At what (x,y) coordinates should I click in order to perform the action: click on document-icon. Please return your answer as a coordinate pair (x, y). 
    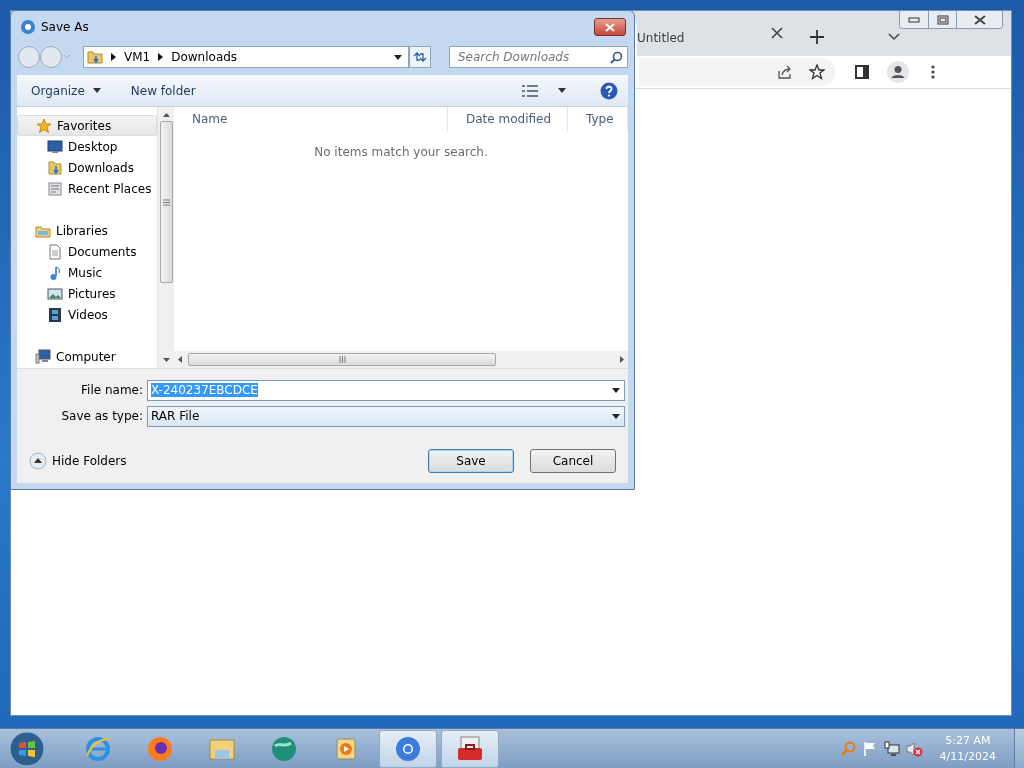
    Looking at the image, I should click on (55, 251).